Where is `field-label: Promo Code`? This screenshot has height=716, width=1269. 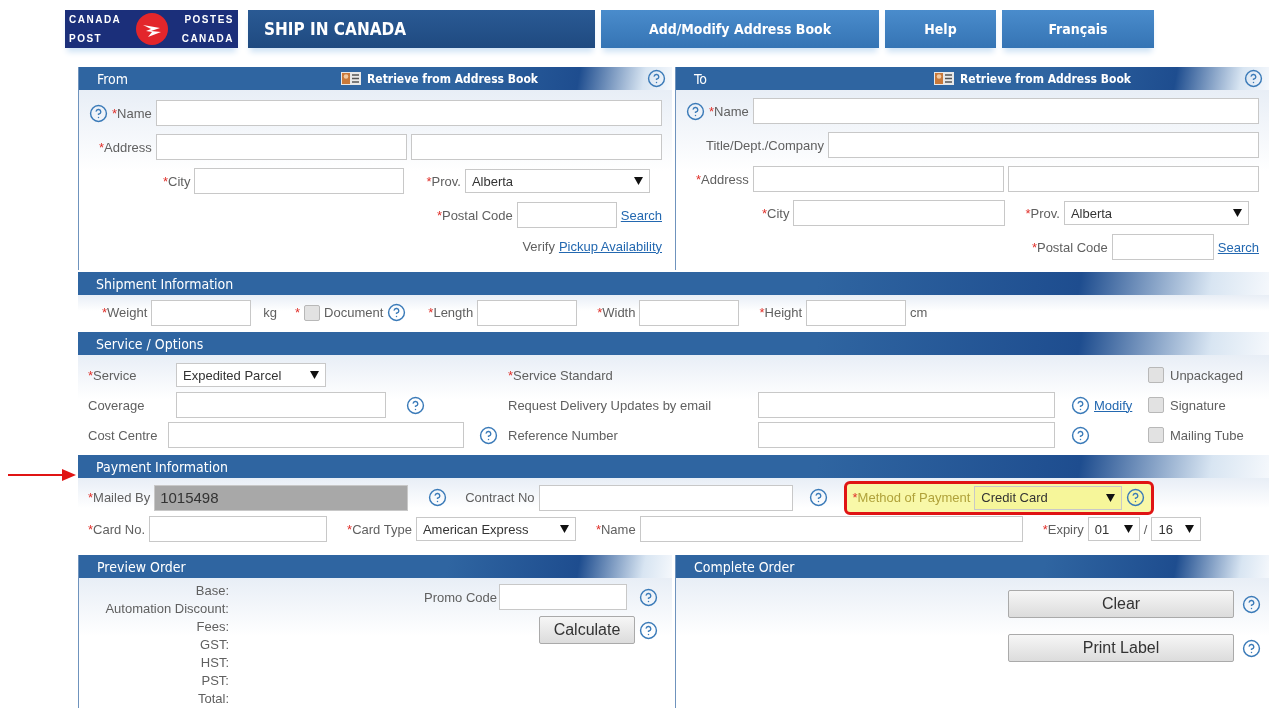
field-label: Promo Code is located at coordinates (460, 597).